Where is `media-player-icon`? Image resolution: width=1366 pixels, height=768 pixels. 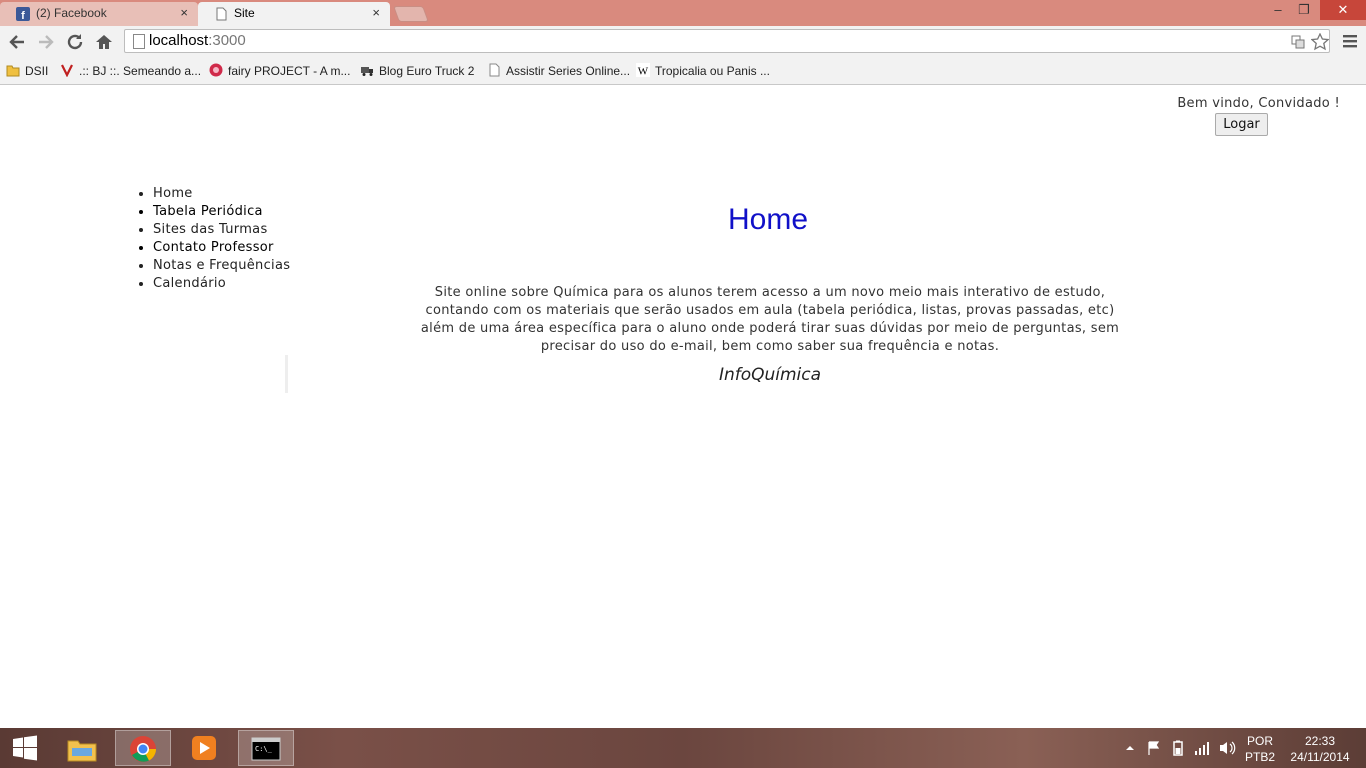 media-player-icon is located at coordinates (204, 748).